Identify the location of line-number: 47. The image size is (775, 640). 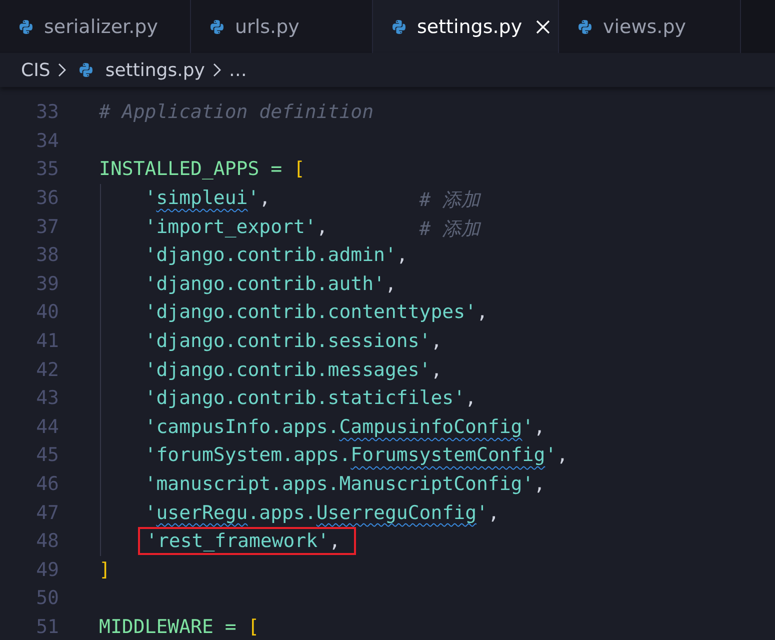
(47, 513).